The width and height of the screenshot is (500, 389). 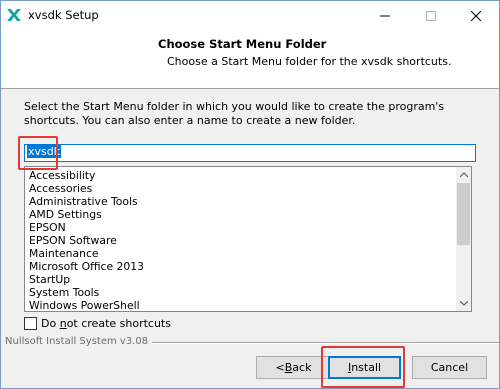 I want to click on no-shortcuts-option: Do not create shortcuts, so click(x=97, y=323).